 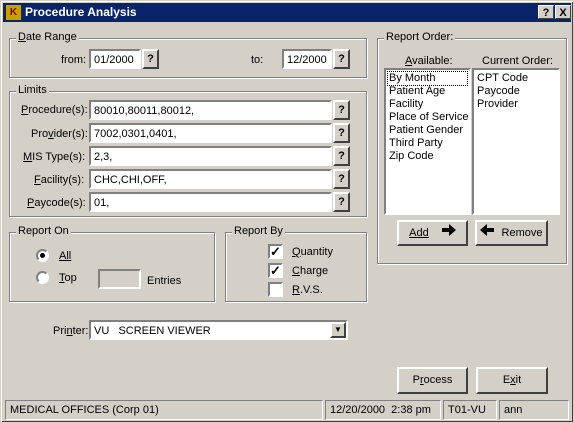 I want to click on all-radio, so click(x=42, y=255).